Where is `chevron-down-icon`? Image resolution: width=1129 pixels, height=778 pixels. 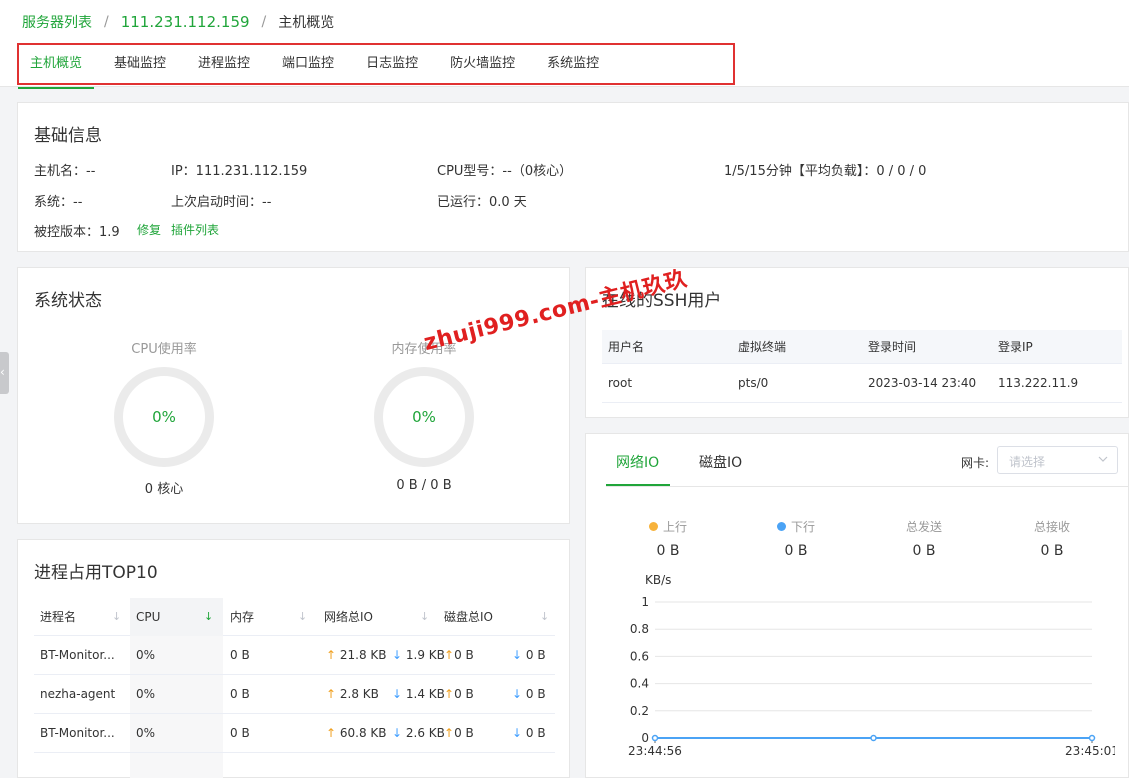 chevron-down-icon is located at coordinates (1103, 459).